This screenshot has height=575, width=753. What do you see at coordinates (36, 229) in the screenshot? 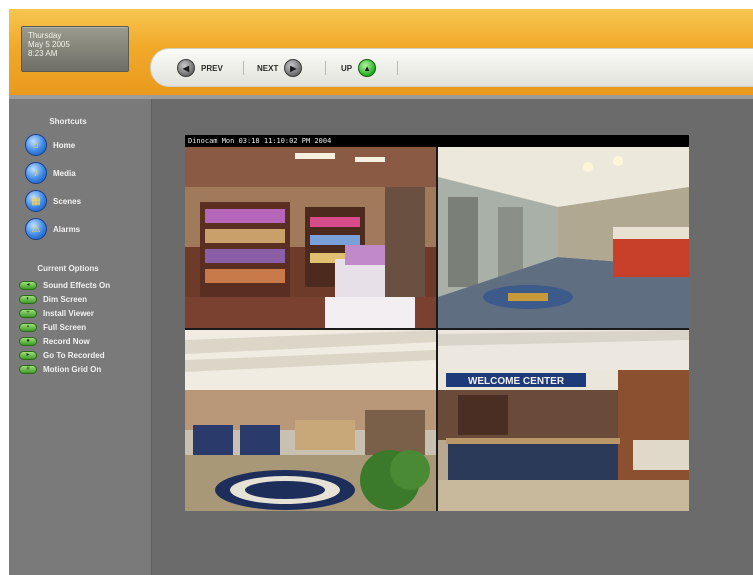
I see `alarm-icon: ⚠` at bounding box center [36, 229].